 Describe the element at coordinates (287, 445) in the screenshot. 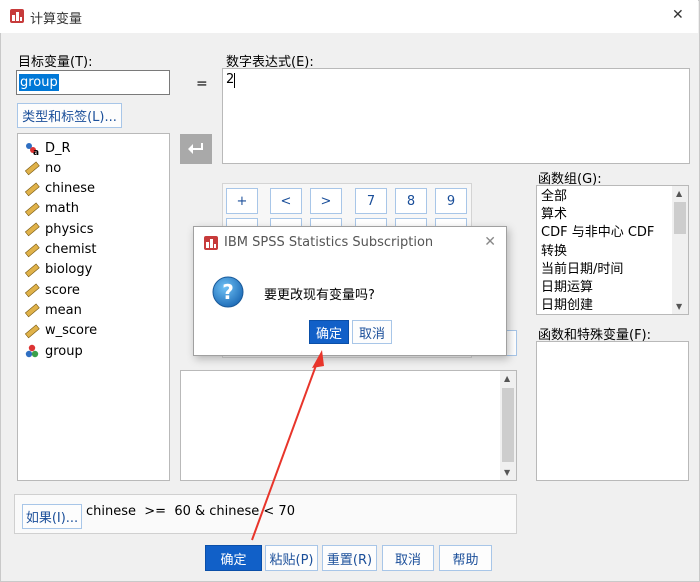

I see `annotation-arrow` at that location.